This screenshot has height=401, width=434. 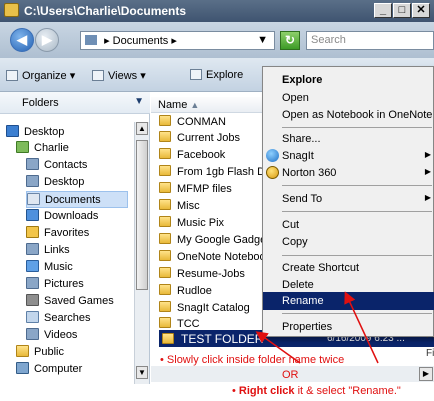 I want to click on tree-item-searches: Searches, so click(x=58, y=318).